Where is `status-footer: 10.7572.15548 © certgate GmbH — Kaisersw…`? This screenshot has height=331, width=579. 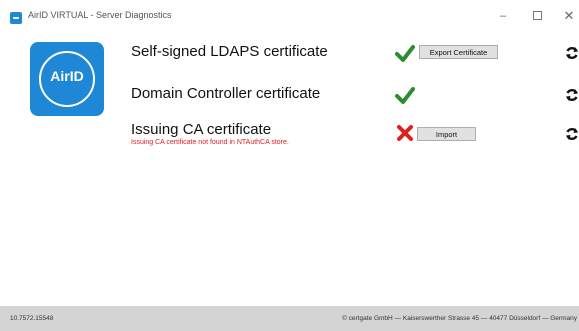 status-footer: 10.7572.15548 © certgate GmbH — Kaisersw… is located at coordinates (289, 318).